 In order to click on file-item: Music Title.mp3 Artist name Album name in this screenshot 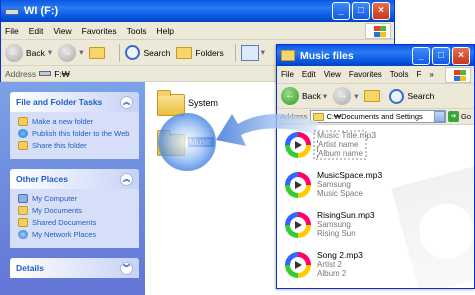, I will do `click(379, 149)`.